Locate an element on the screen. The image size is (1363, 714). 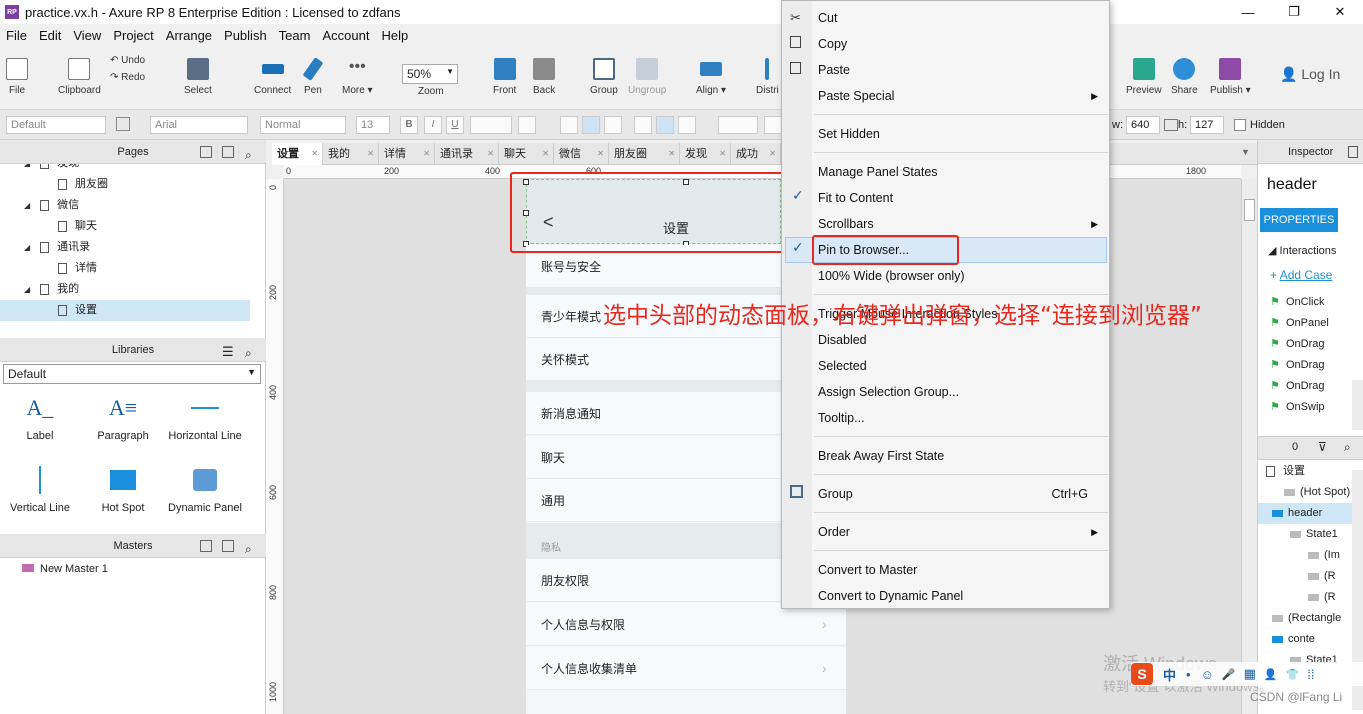
user-icon: 👤 is located at coordinates (1271, 674).